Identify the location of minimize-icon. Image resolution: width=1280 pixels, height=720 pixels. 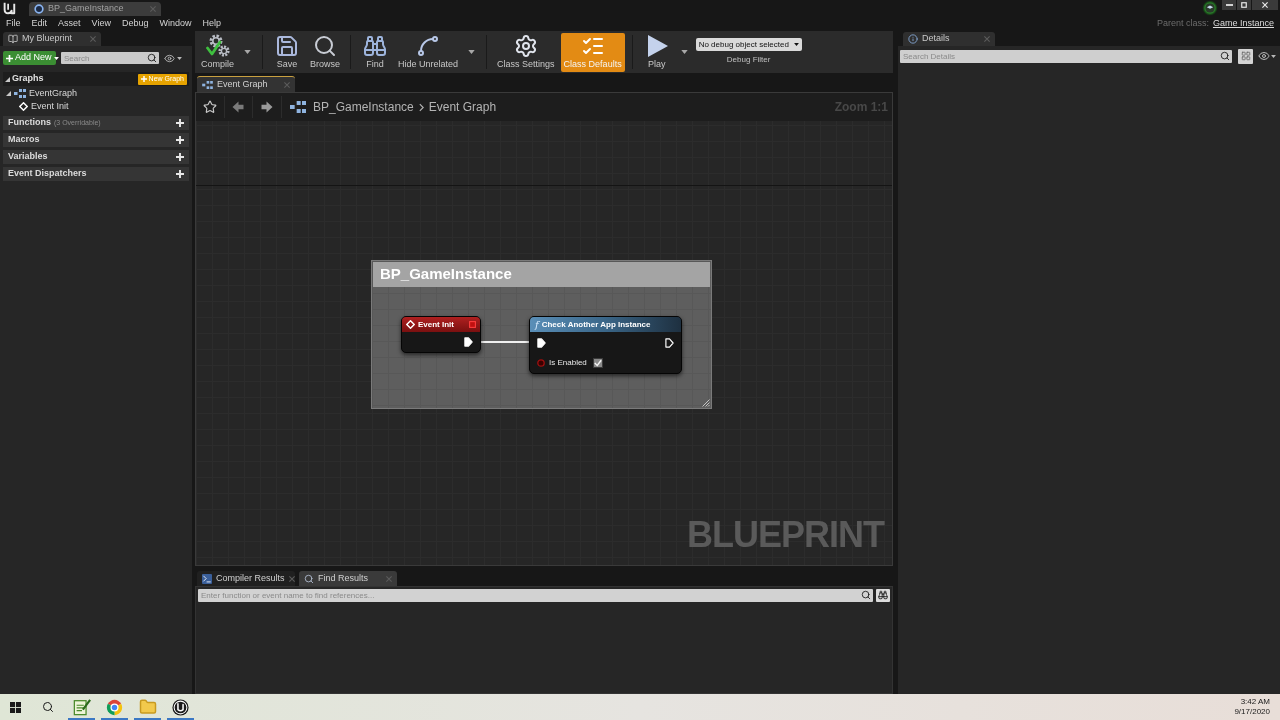
(1229, 5).